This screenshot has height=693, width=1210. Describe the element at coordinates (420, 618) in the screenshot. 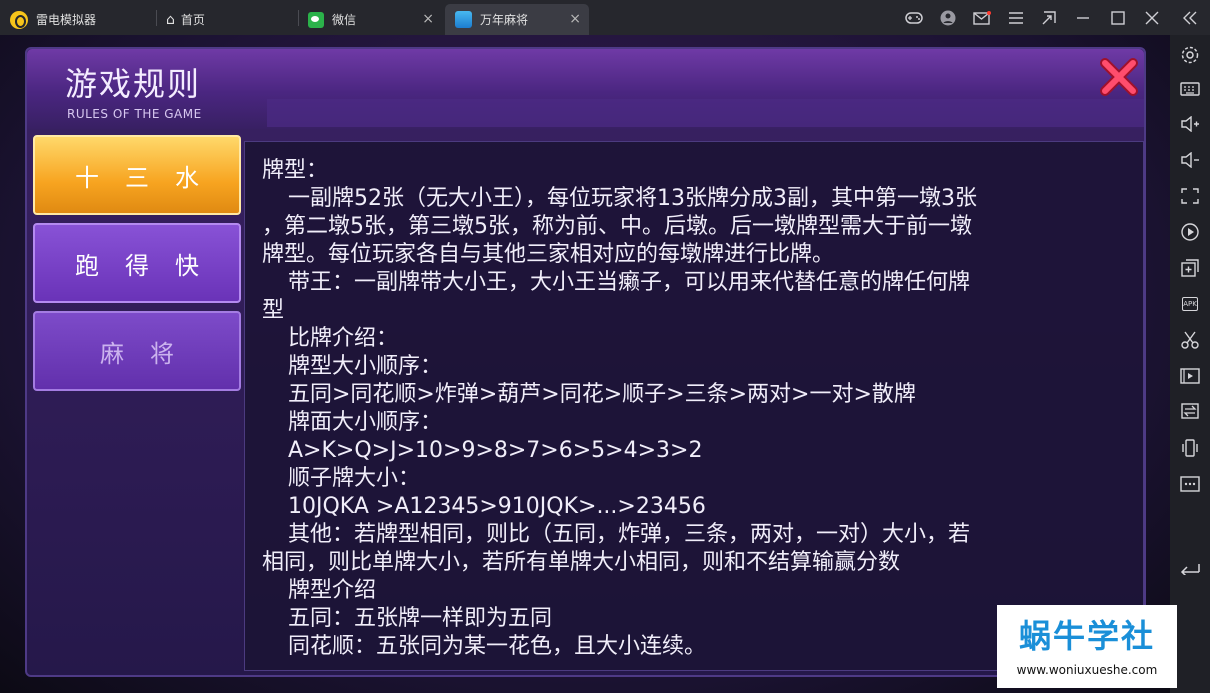

I see `rules-line: 五同：五张牌一样即为五同` at that location.